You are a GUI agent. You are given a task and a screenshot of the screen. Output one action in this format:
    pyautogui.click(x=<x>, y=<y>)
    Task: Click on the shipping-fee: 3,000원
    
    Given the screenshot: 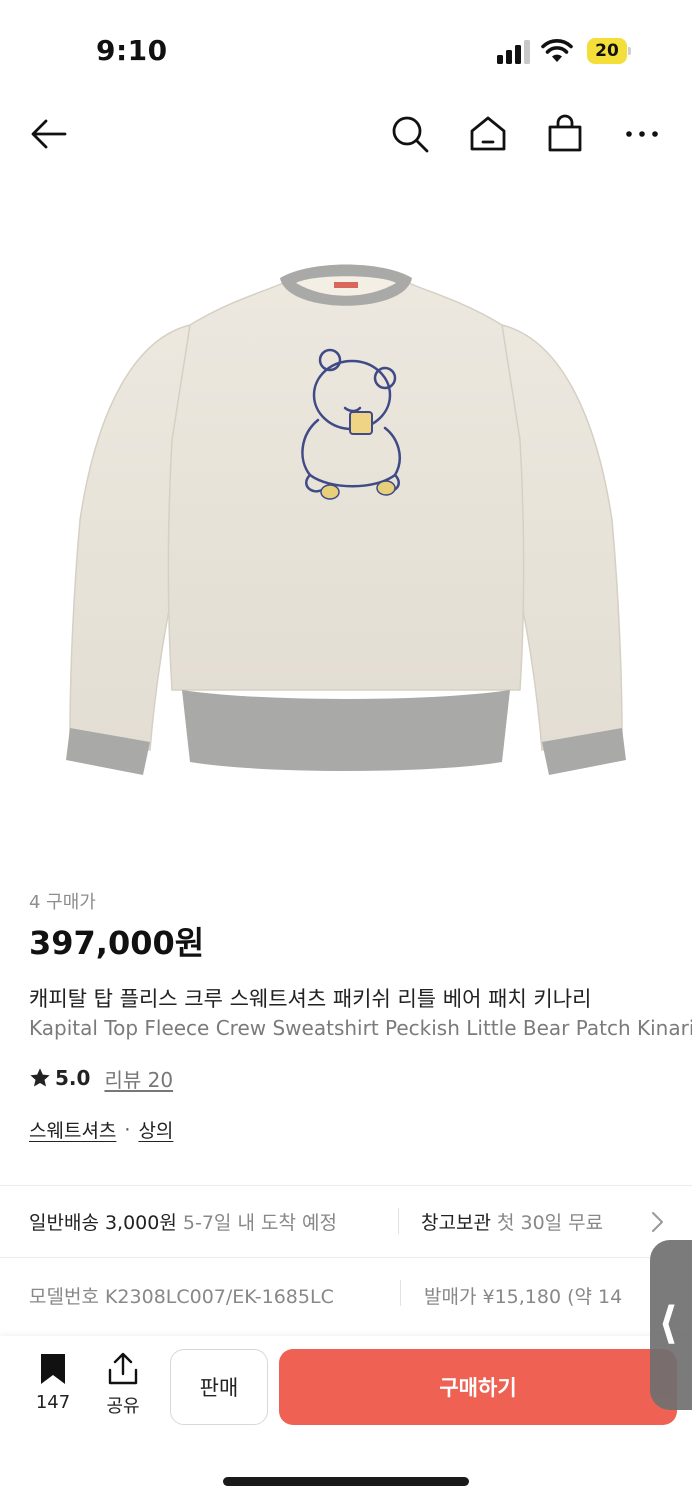 What is the action you would take?
    pyautogui.click(x=140, y=1223)
    